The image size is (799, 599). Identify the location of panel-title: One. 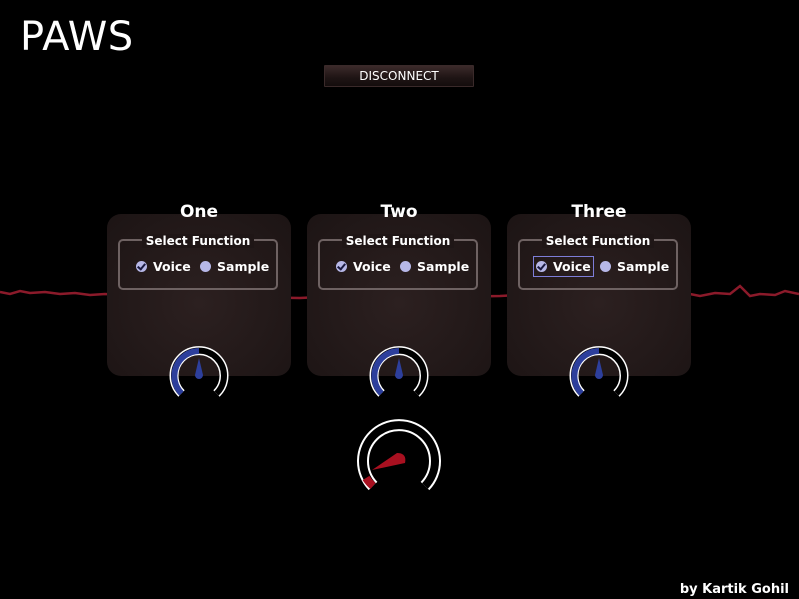
(199, 212).